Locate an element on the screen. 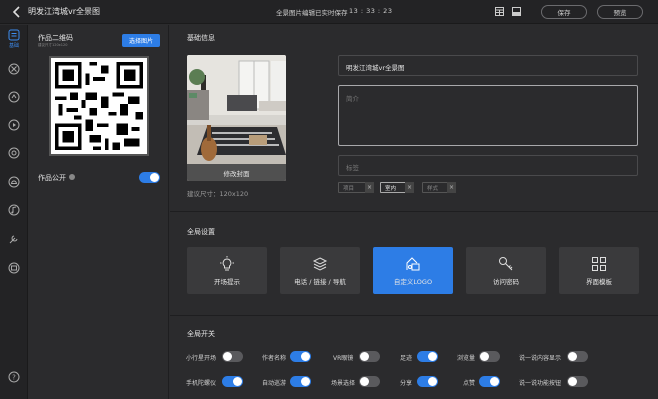 This screenshot has width=658, height=399. description-textarea: 简介 is located at coordinates (488, 115).